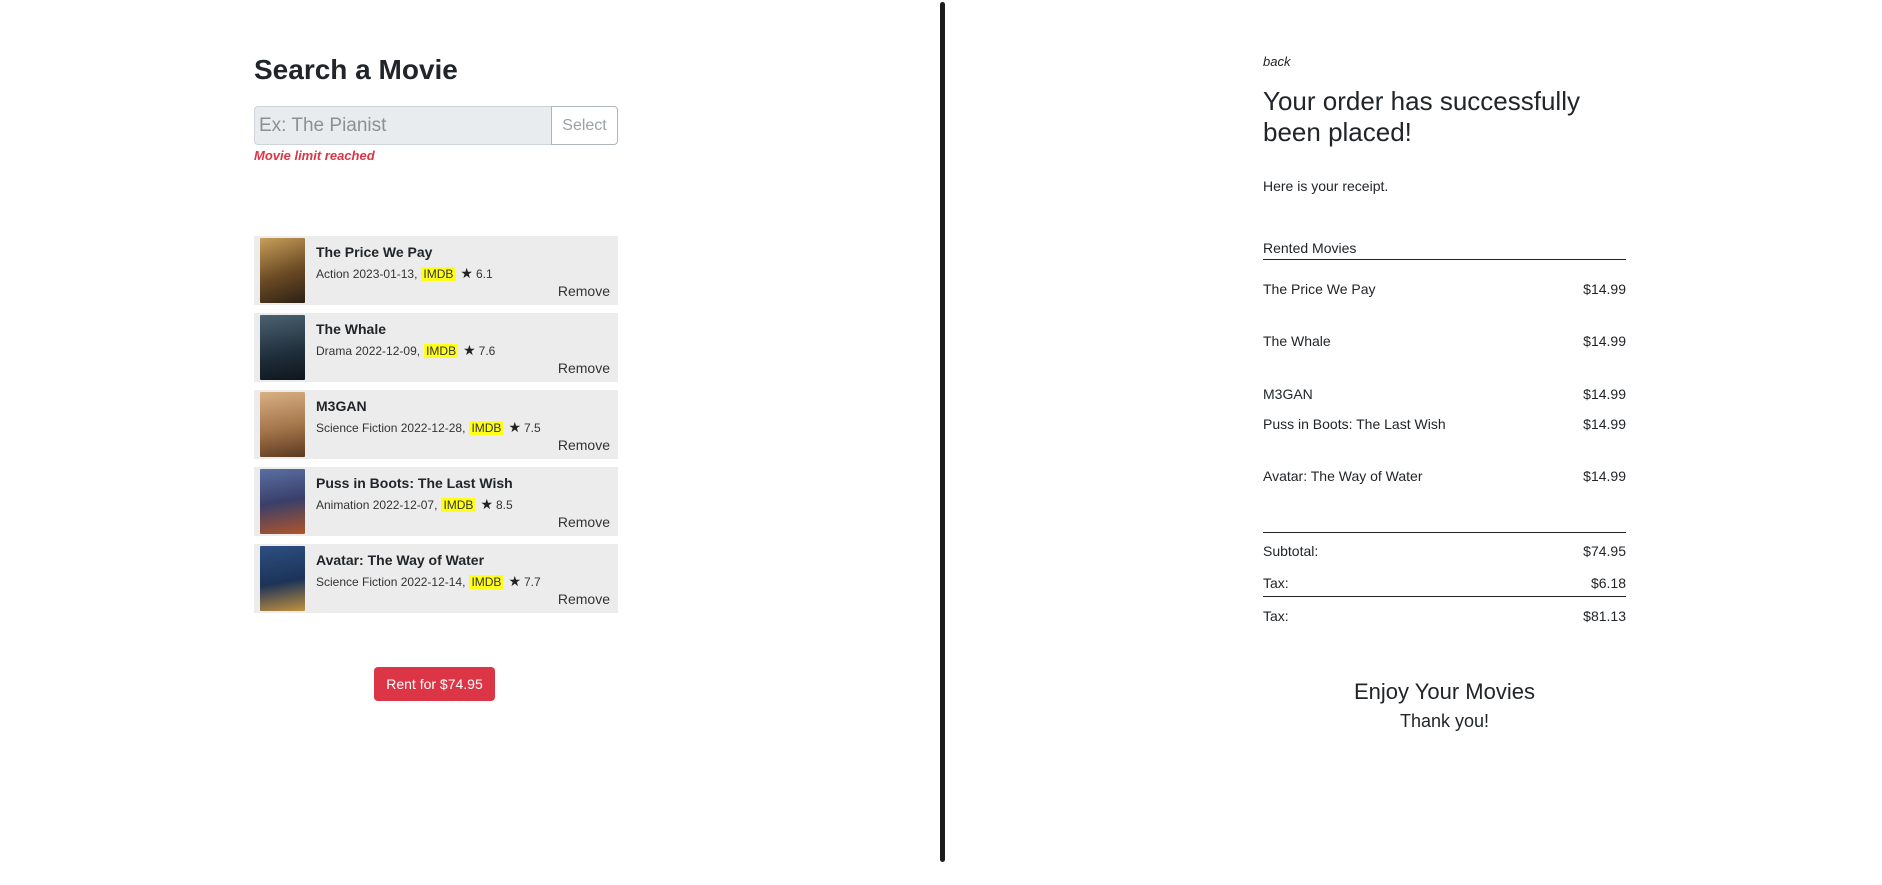 This screenshot has height=885, width=1882. Describe the element at coordinates (1319, 289) in the screenshot. I see `receipt-item-name: The Price We Pay` at that location.